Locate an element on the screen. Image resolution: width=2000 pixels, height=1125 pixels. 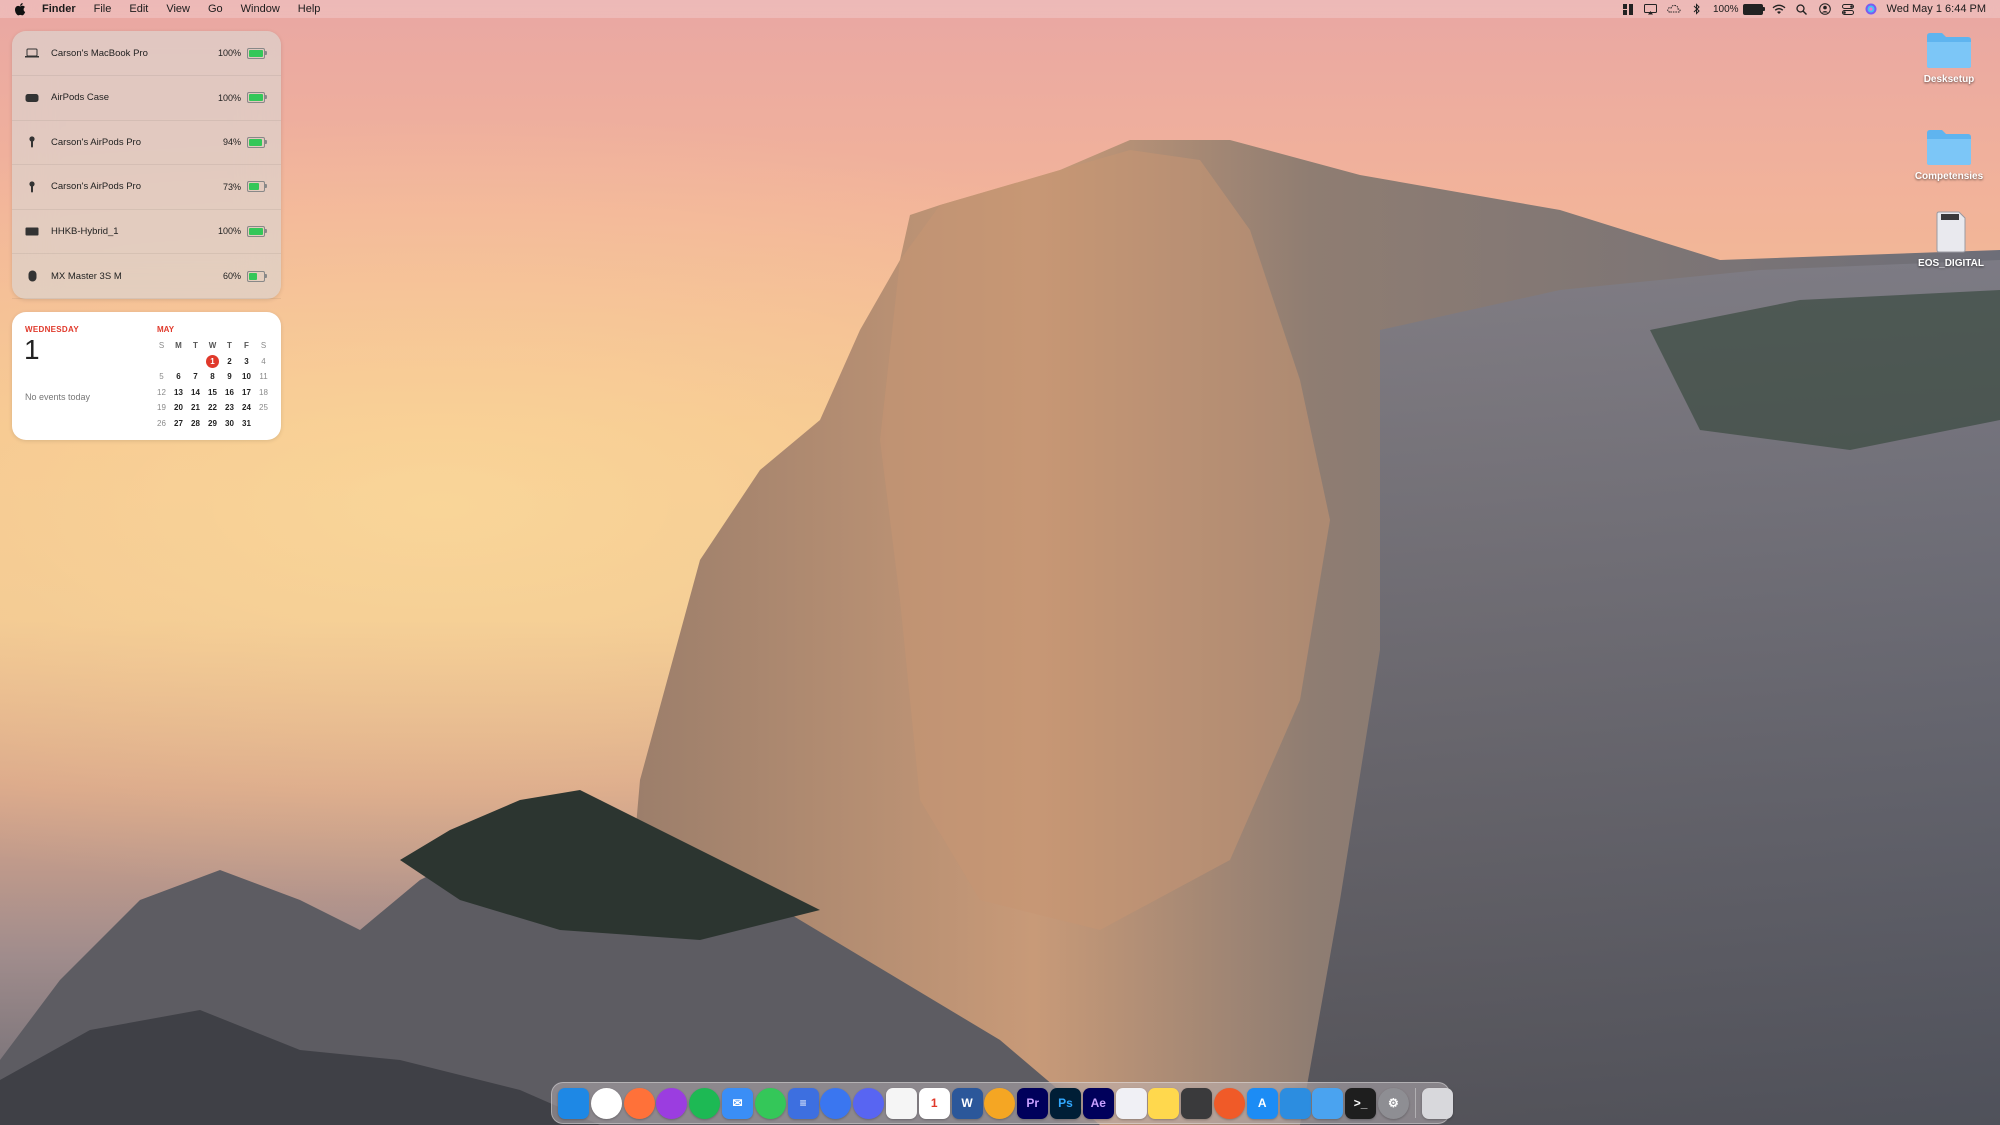
calendar-day: 11 is located at coordinates (263, 377).